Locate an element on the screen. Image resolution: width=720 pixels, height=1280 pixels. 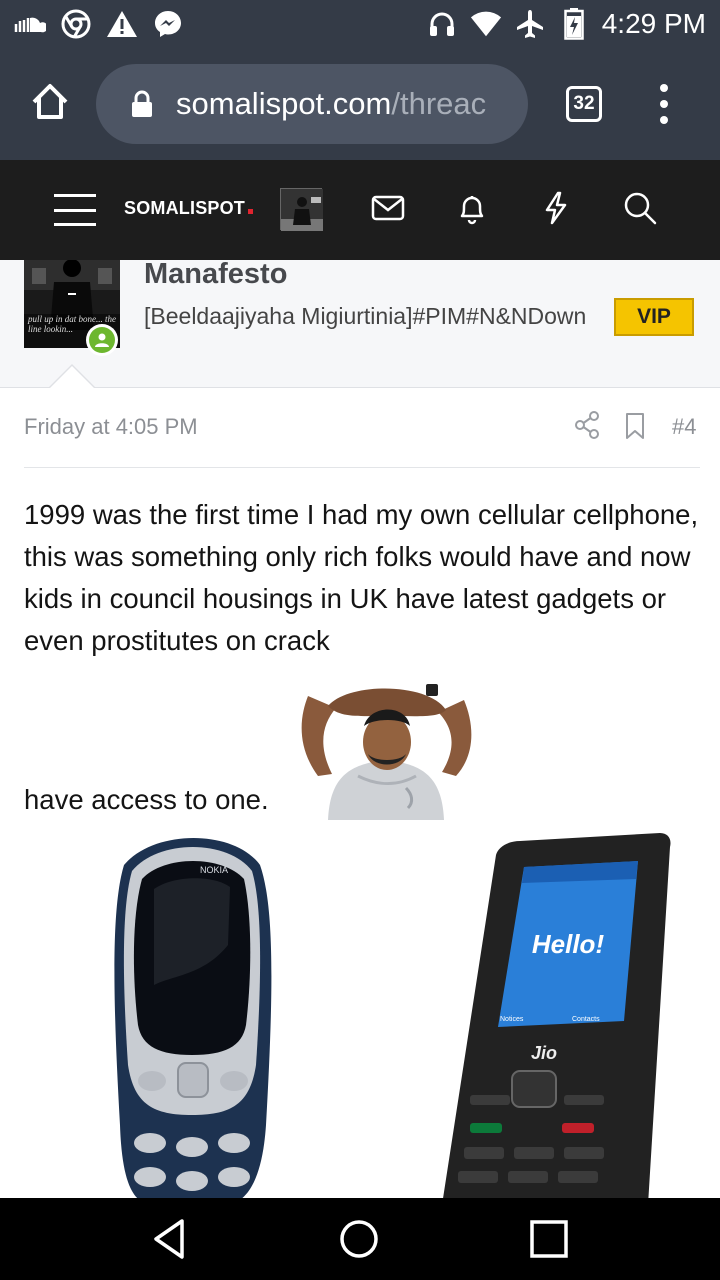
status-time: 4:29 PM is located at coordinates (653, 23).